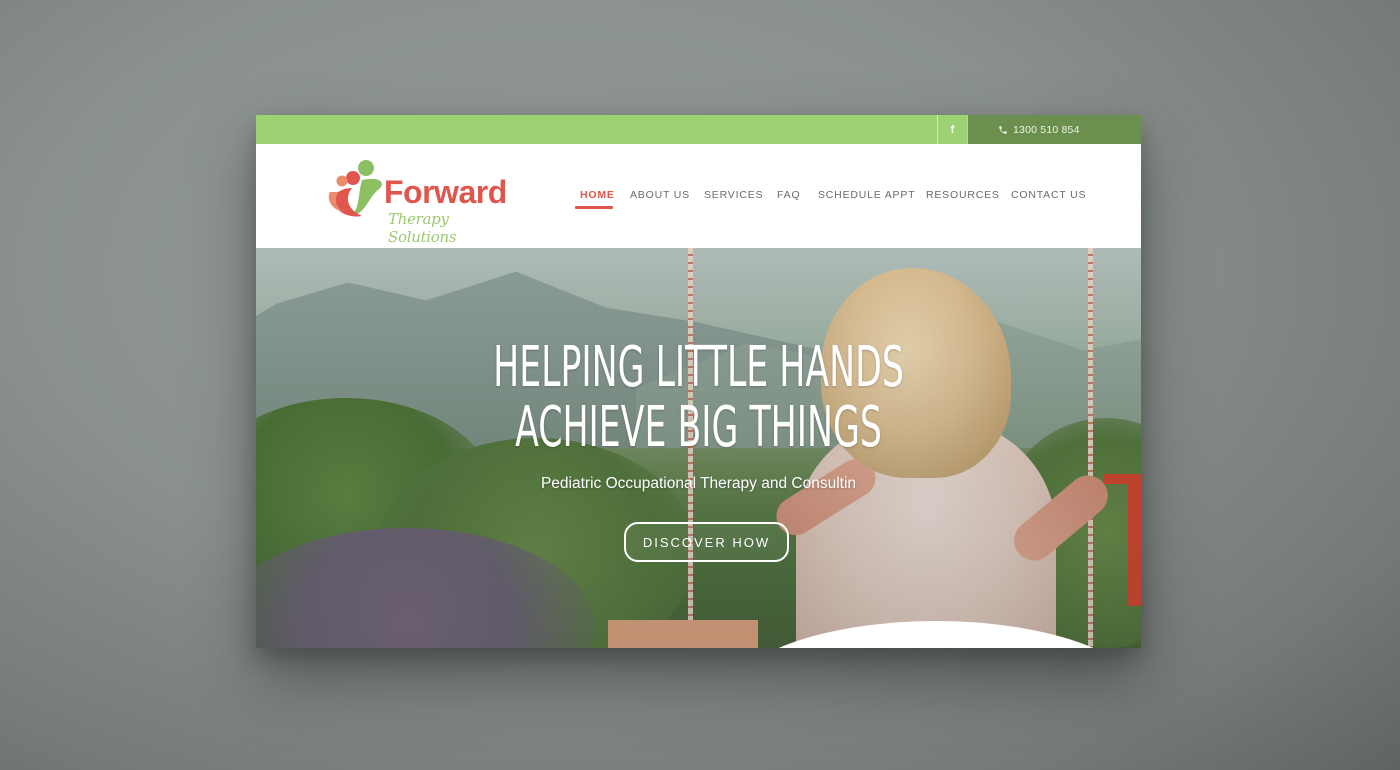 This screenshot has width=1400, height=770. What do you see at coordinates (1048, 195) in the screenshot?
I see `nav-contact-us: CONTACT US` at bounding box center [1048, 195].